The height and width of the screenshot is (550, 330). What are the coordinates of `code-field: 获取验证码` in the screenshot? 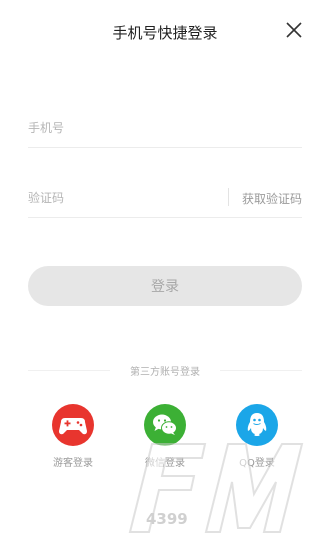 It's located at (165, 198).